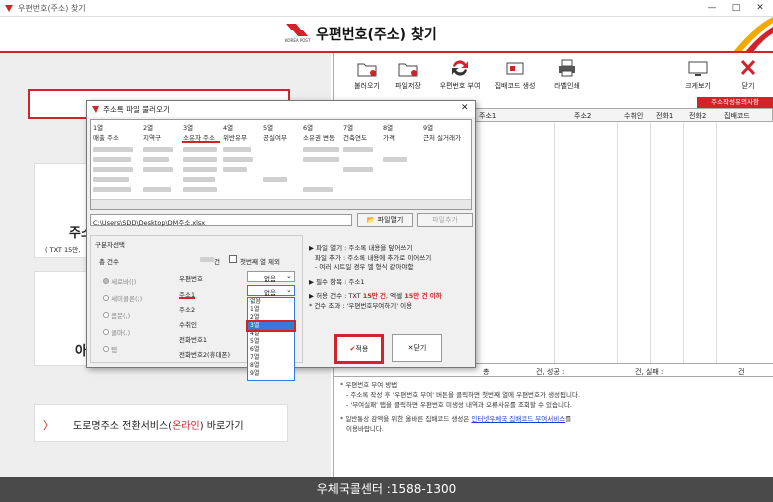  I want to click on field-addr2-label: 주소2, so click(187, 310).